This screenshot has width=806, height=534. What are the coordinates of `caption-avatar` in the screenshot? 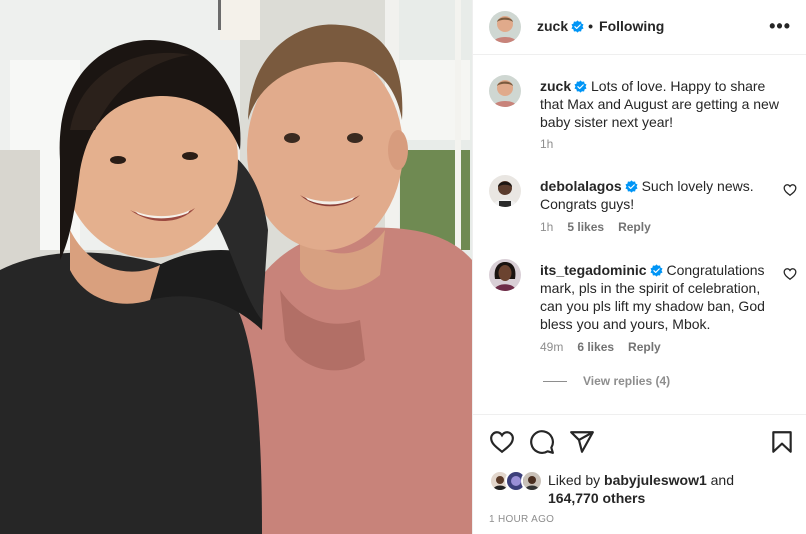 It's located at (505, 91).